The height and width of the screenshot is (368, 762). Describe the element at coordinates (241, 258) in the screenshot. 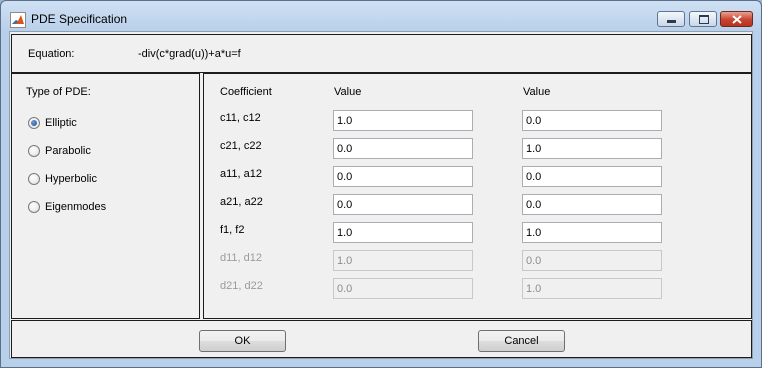

I see `coef-name-d11-d12: d11, d12` at that location.